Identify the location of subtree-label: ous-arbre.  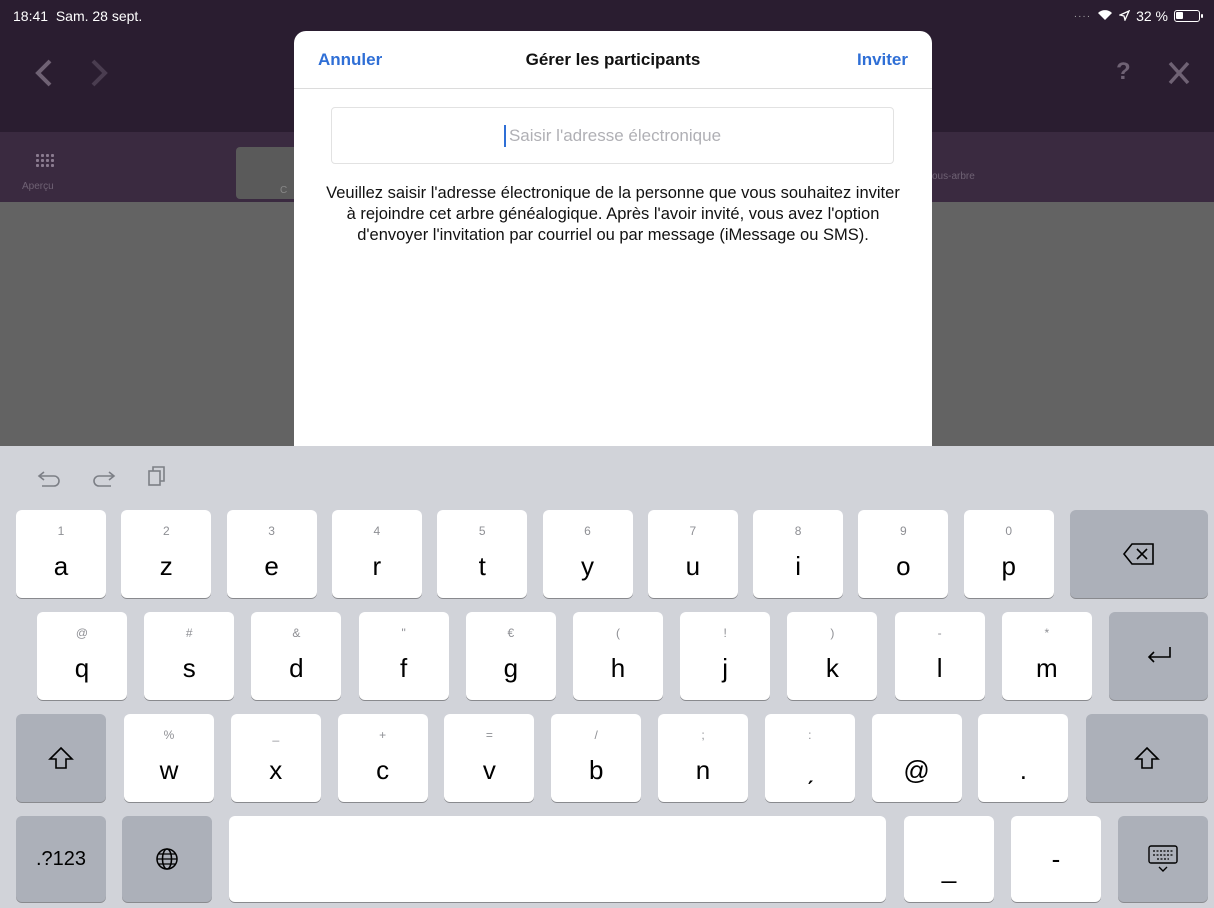
(953, 176).